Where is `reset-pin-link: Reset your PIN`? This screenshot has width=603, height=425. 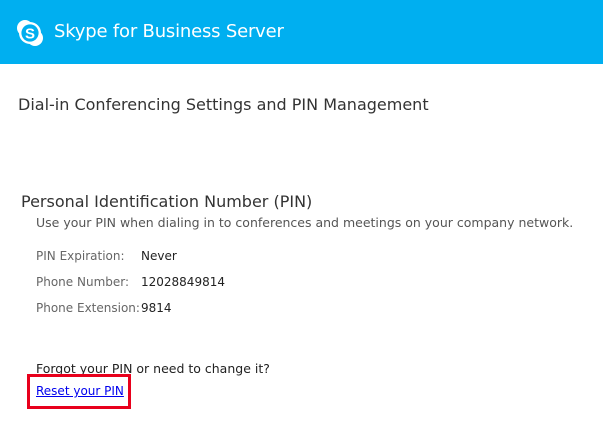 reset-pin-link: Reset your PIN is located at coordinates (80, 391).